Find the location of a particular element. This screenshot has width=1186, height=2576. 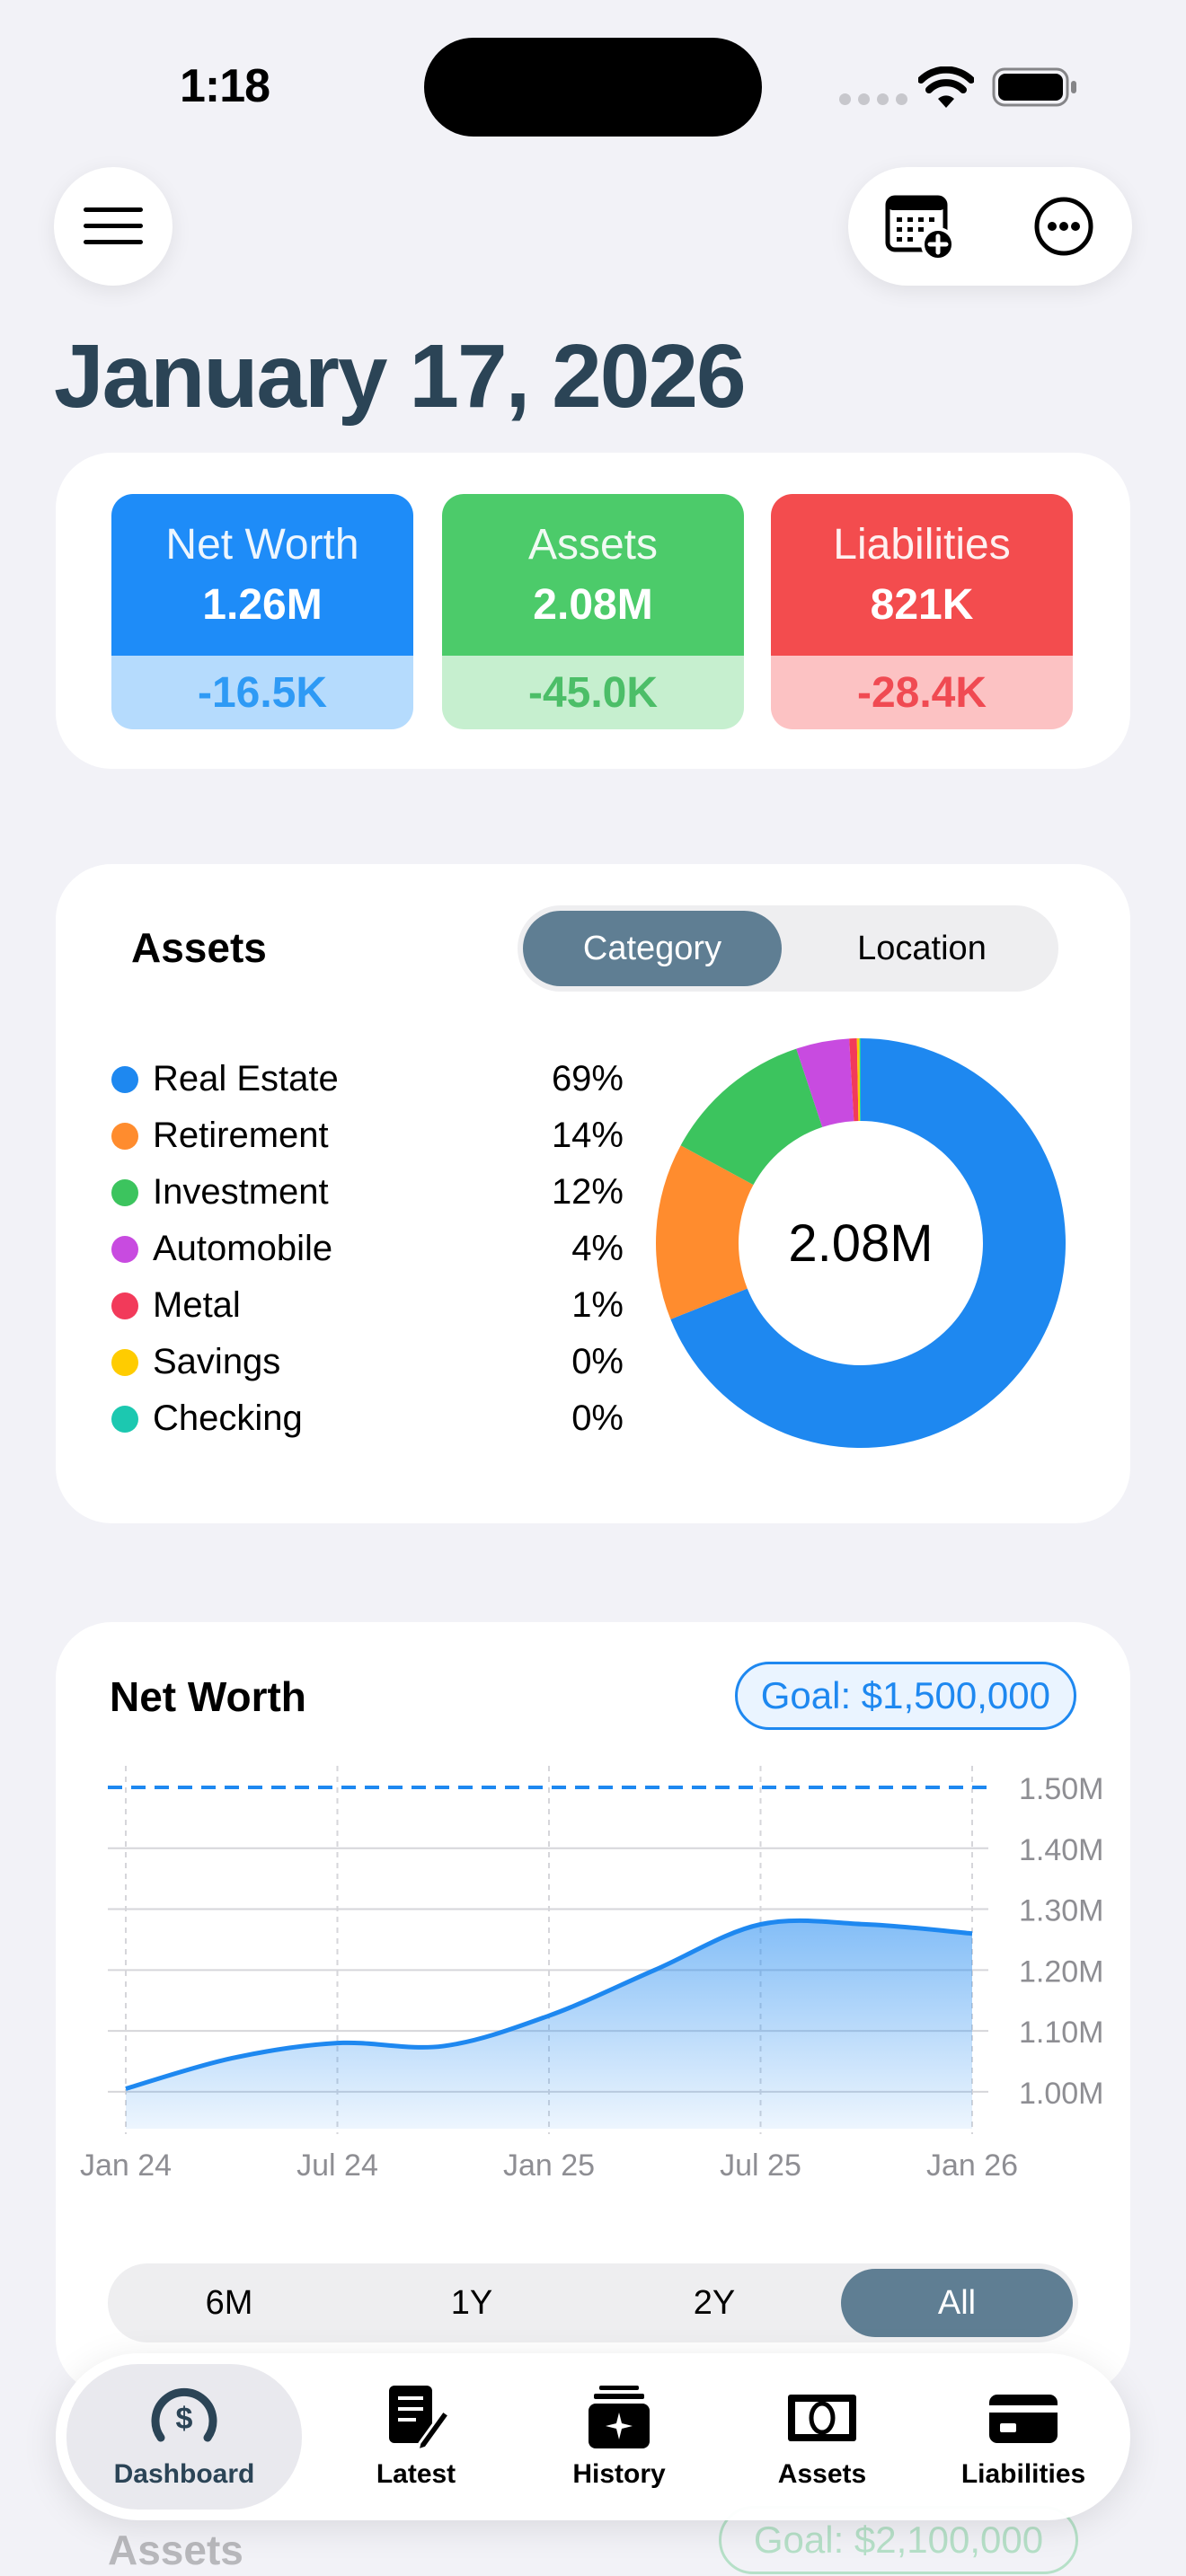

x-tick-label: Jan 24 is located at coordinates (126, 2163).